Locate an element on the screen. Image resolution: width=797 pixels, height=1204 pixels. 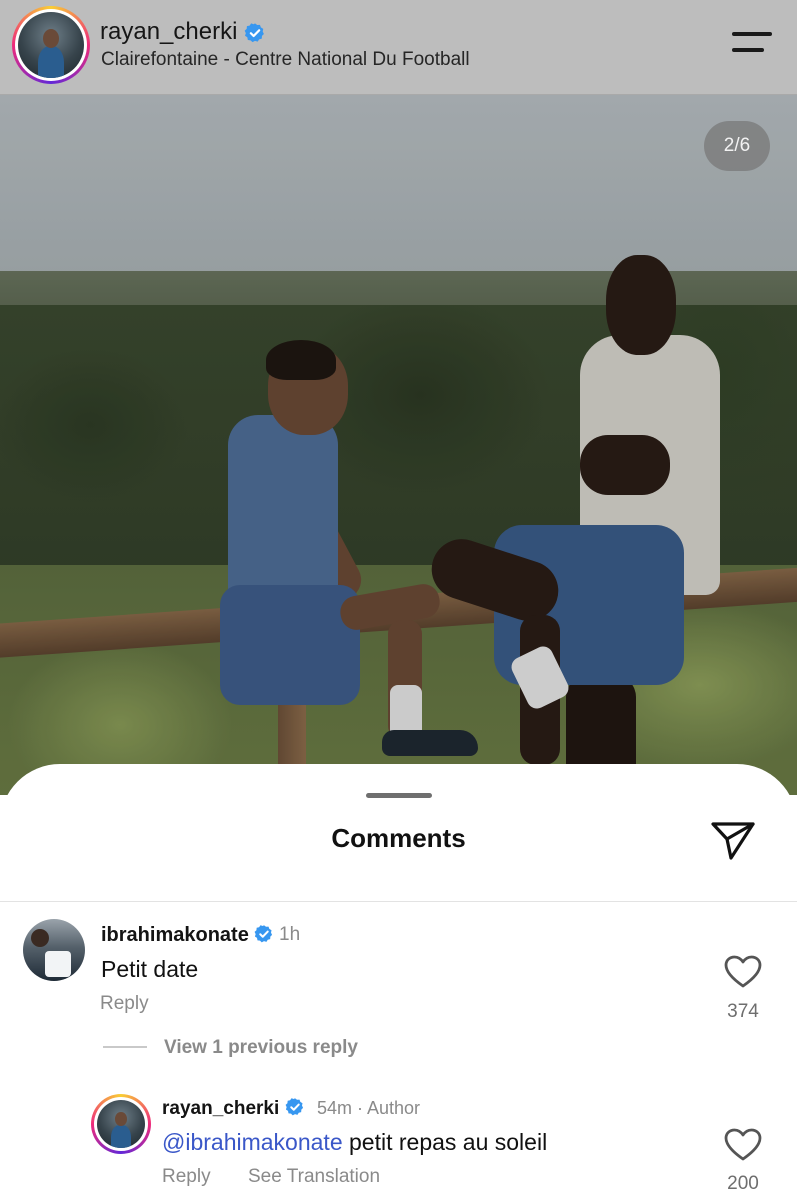
profile-avatar is located at coordinates (51, 45).